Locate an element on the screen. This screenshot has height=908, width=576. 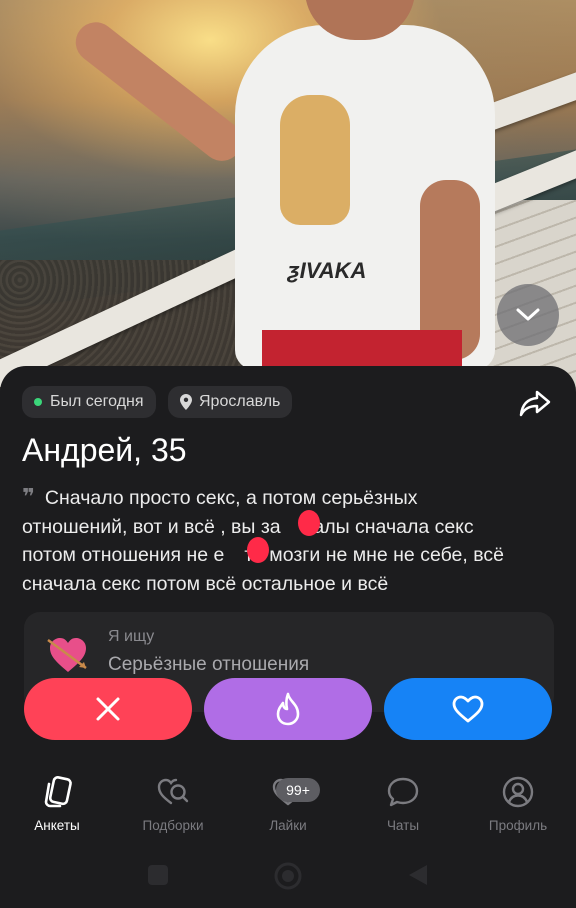
shirt-mascot is located at coordinates (315, 160).